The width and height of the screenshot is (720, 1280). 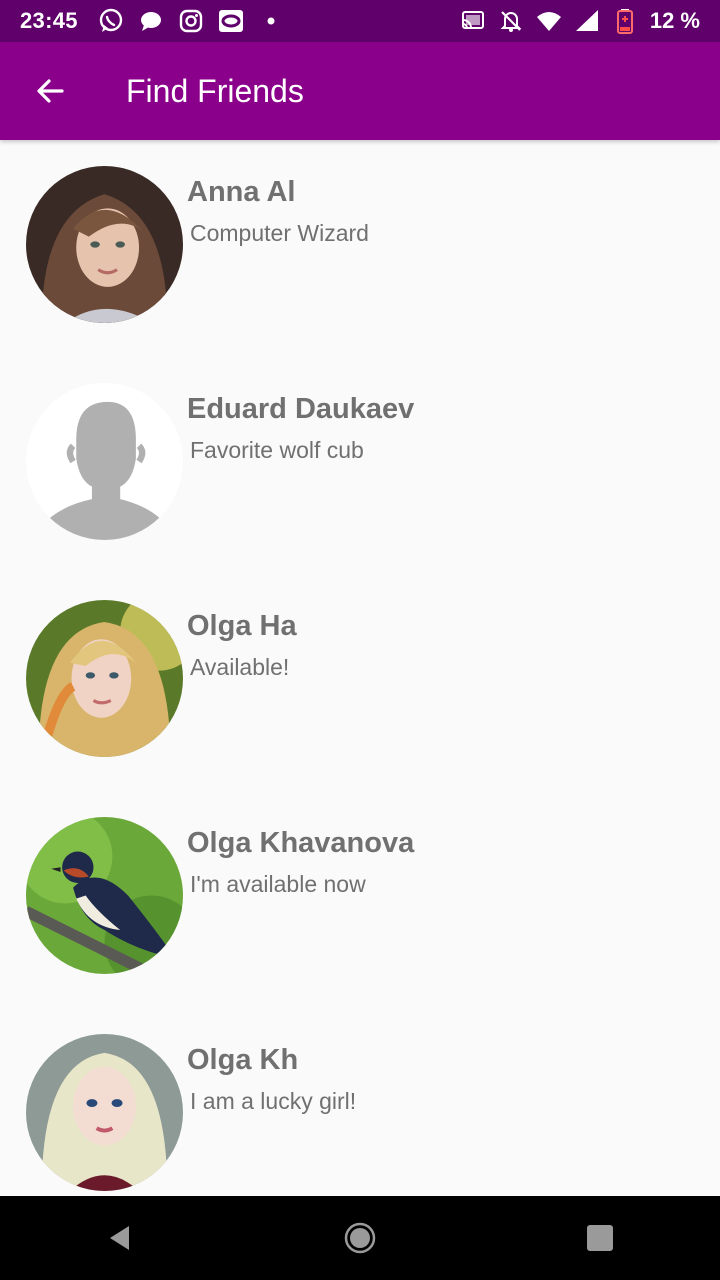 I want to click on system-status-icons: 12 %, so click(x=580, y=21).